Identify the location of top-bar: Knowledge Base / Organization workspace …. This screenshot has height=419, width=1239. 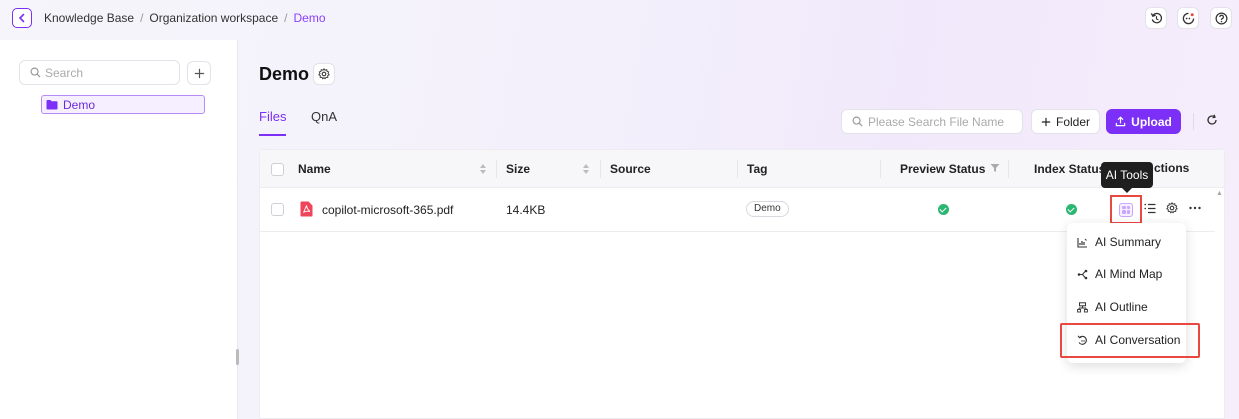
(619, 20).